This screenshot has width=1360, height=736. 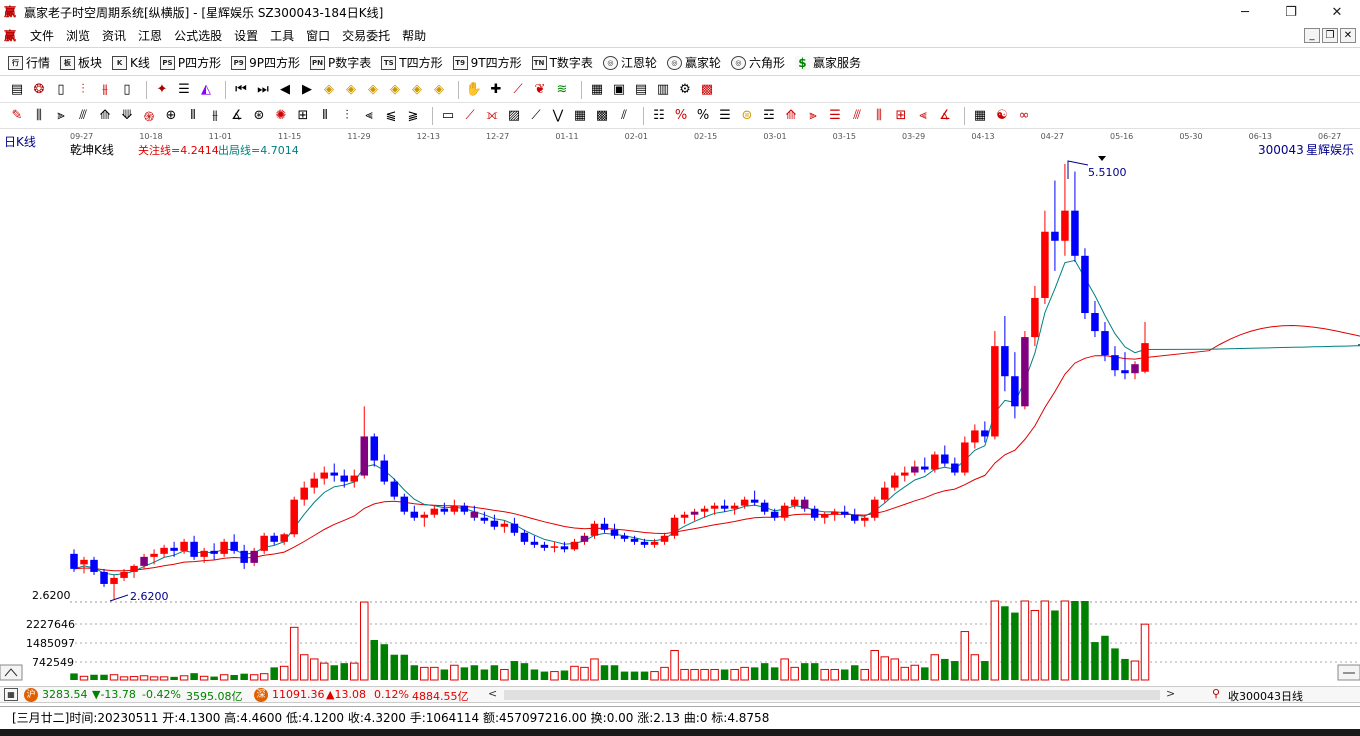 I want to click on mdi-minimize-button: _, so click(x=1312, y=35).